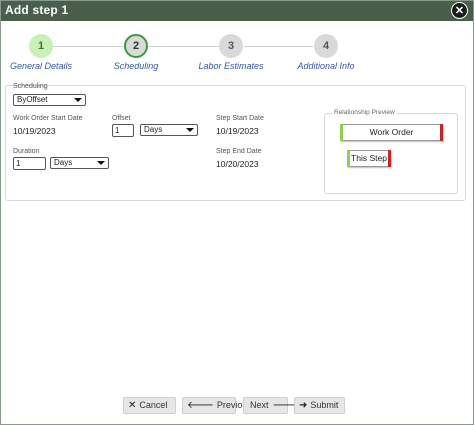 The image size is (474, 425). I want to click on offset-unit-value: Days, so click(153, 129).